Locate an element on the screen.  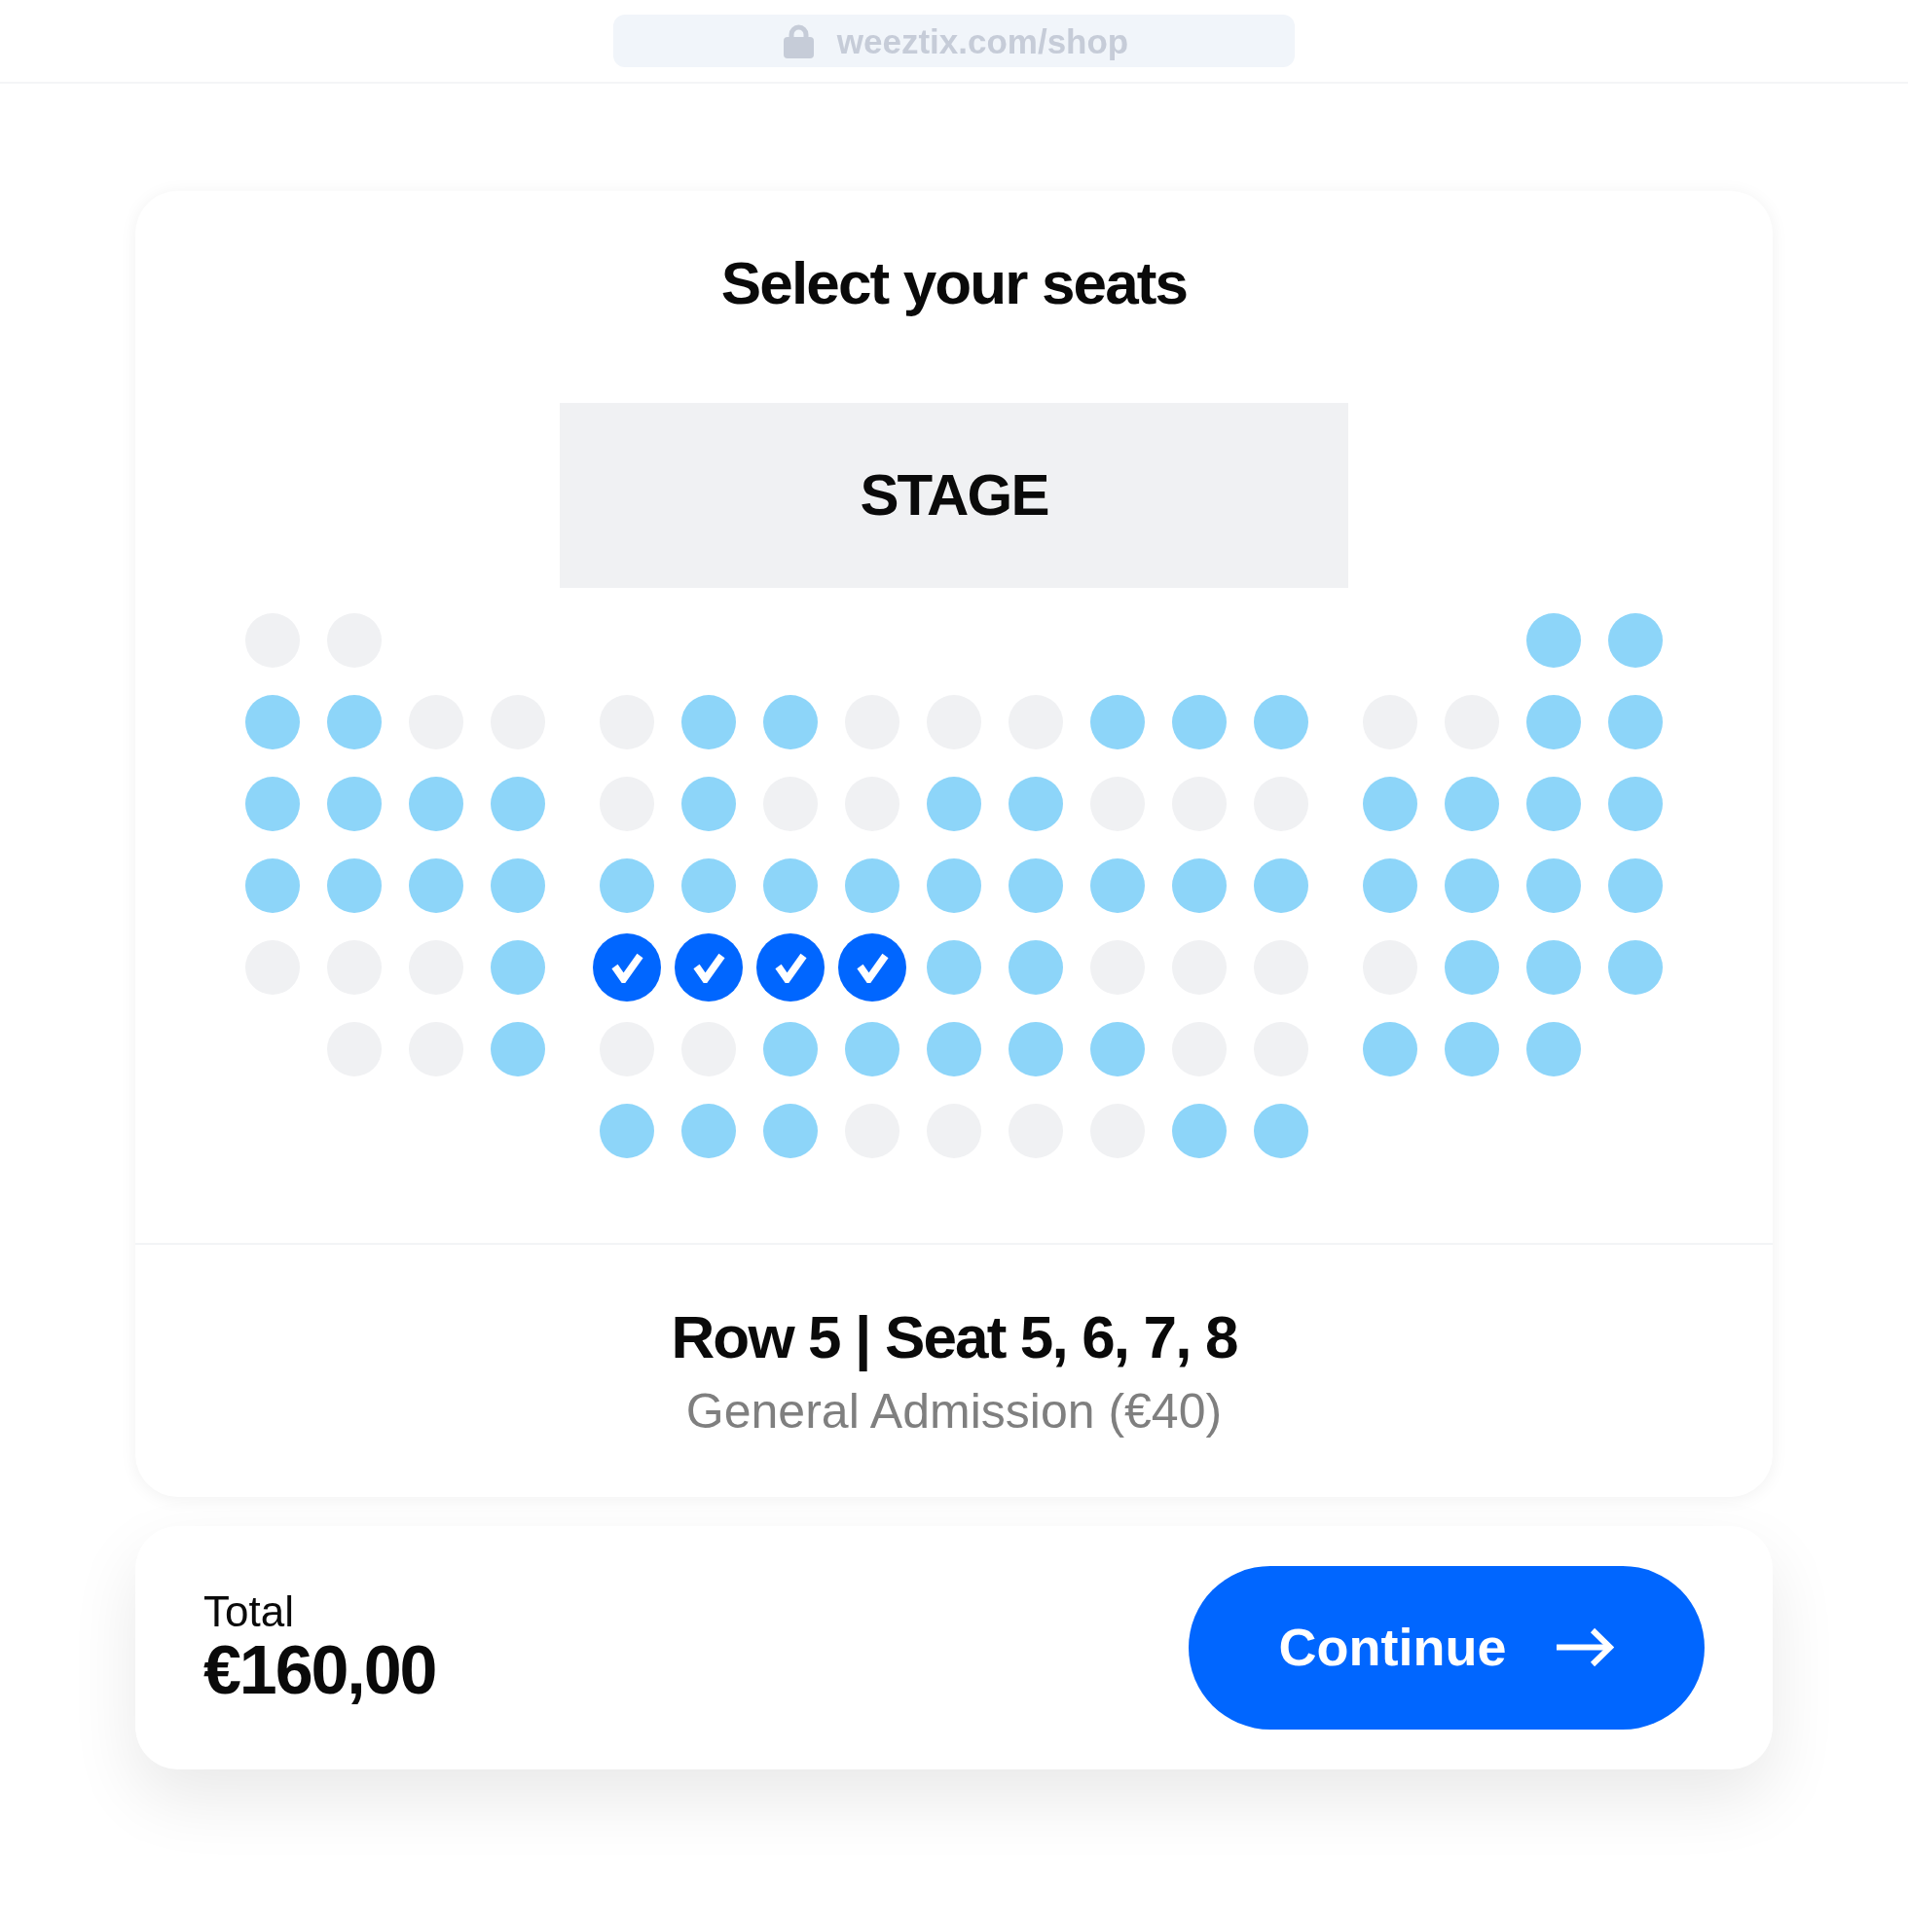
selection-heading: Row 5 | Seat 5, 6, 7, 8 is located at coordinates (954, 1337).